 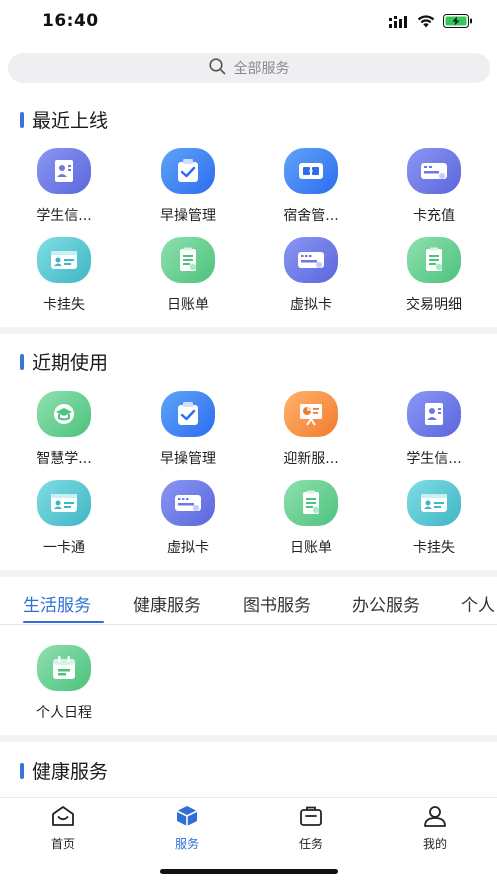 What do you see at coordinates (434, 216) in the screenshot?
I see `service-item-label: 卡充值` at bounding box center [434, 216].